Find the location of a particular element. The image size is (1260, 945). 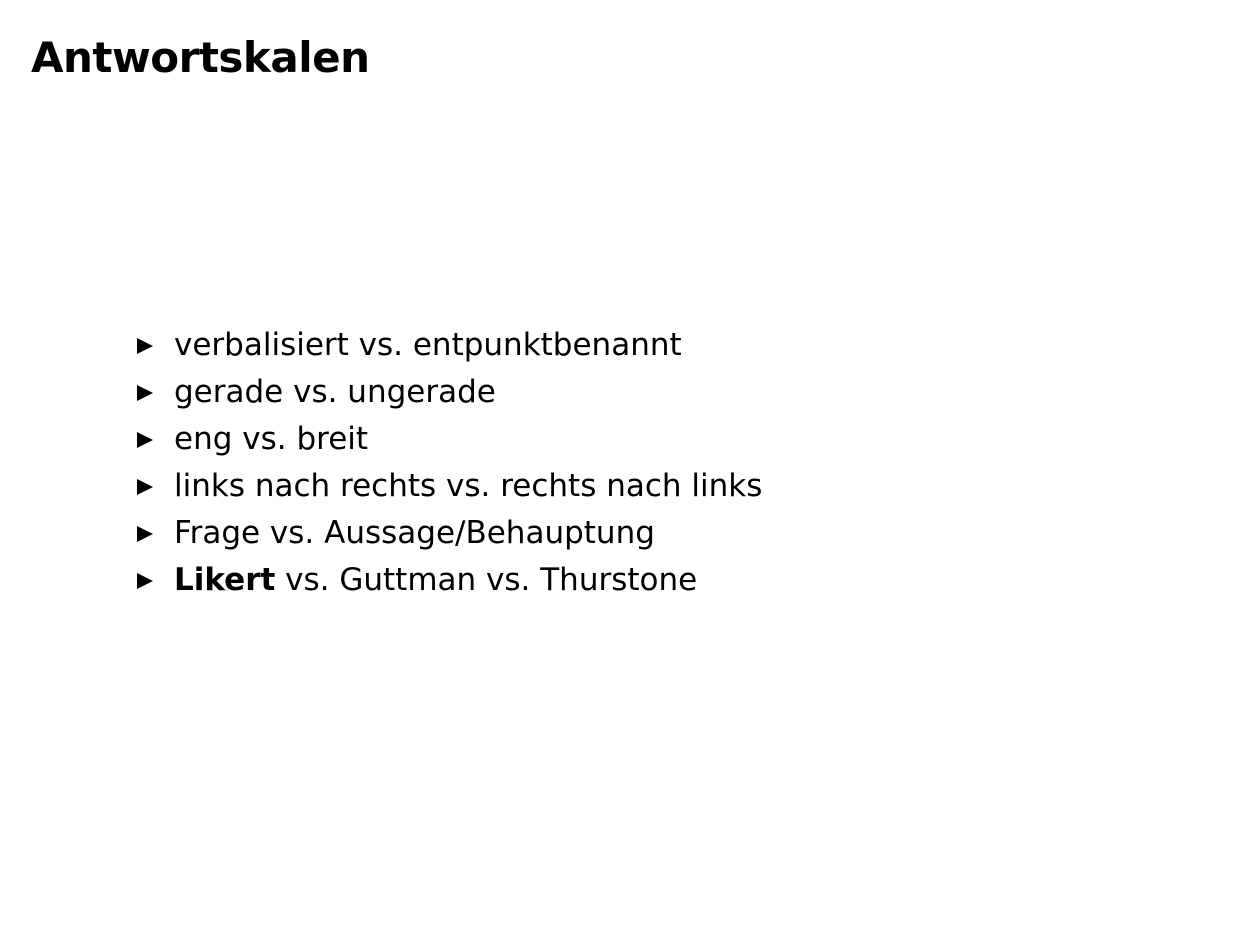

slide-title: Antwortskalen is located at coordinates (200, 57).